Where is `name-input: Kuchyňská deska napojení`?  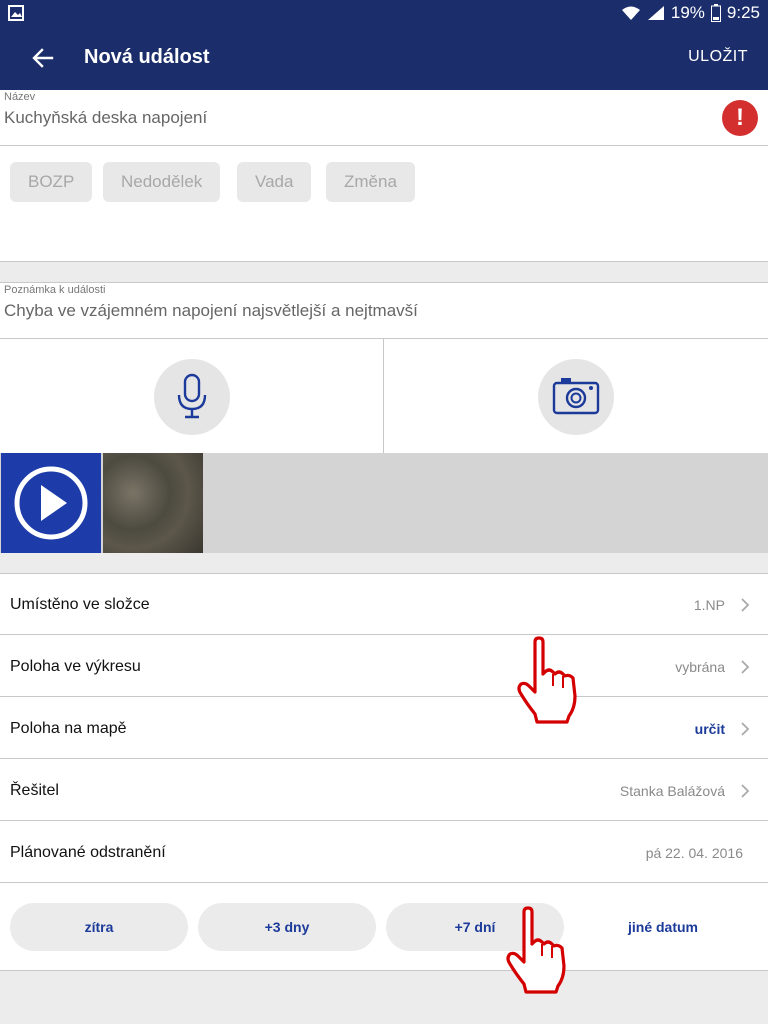 name-input: Kuchyňská deska napojení is located at coordinates (105, 118).